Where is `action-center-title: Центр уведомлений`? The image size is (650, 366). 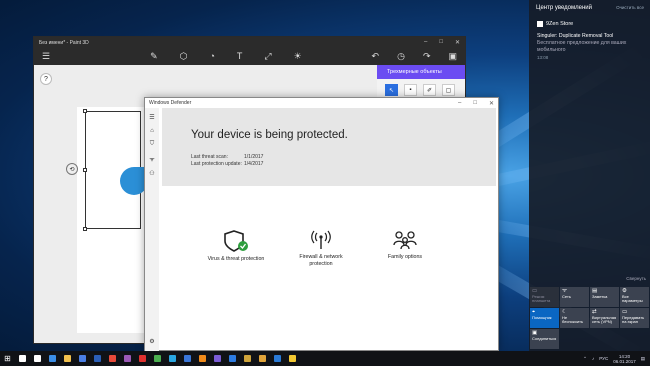 action-center-title: Центр уведомлений is located at coordinates (564, 8).